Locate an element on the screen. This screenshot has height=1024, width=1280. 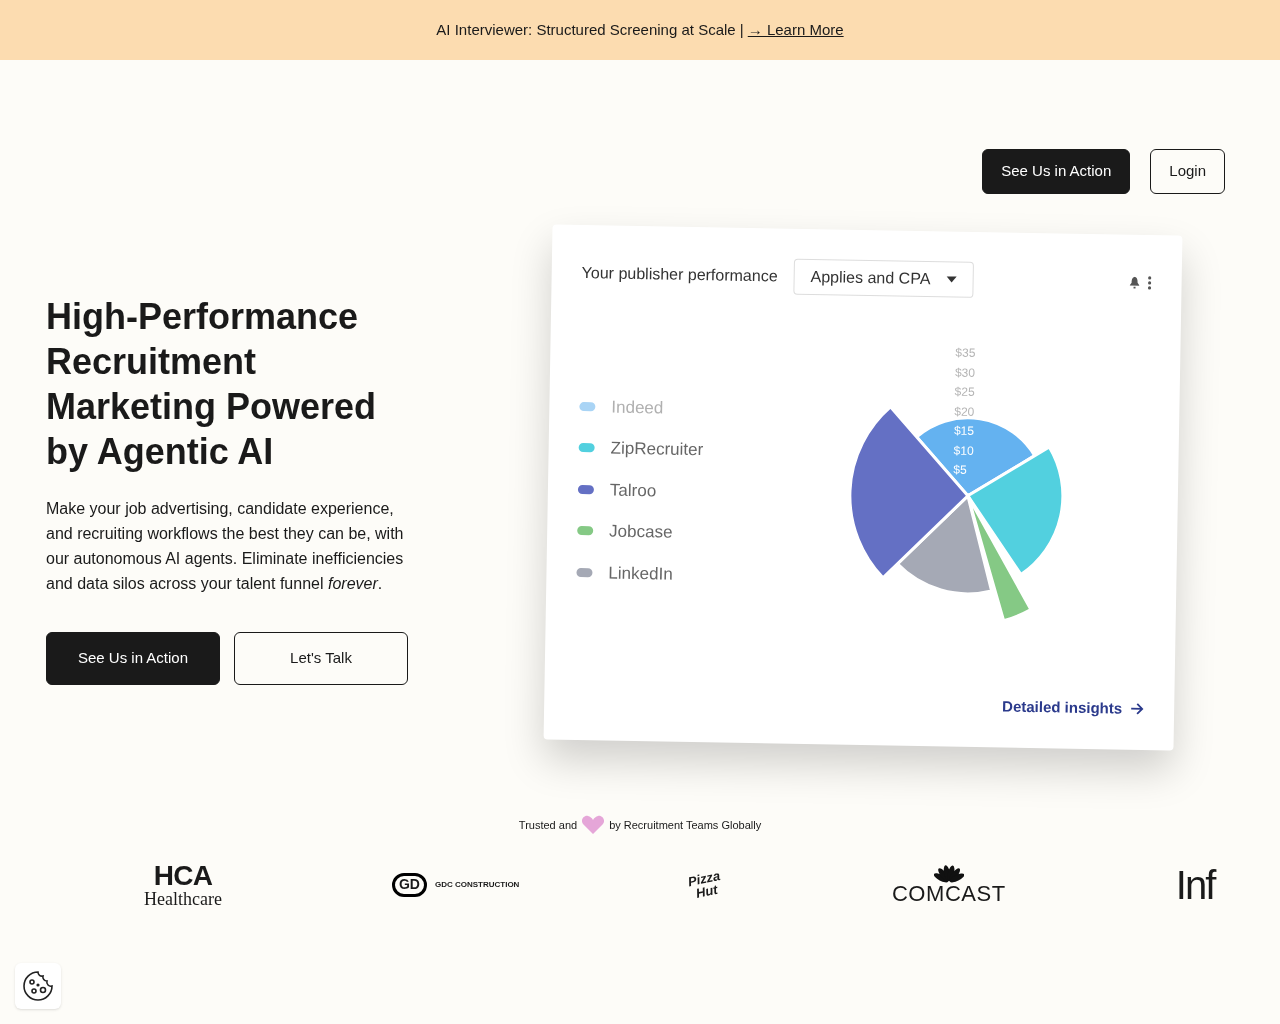
arrow-right-icon is located at coordinates (1137, 708).